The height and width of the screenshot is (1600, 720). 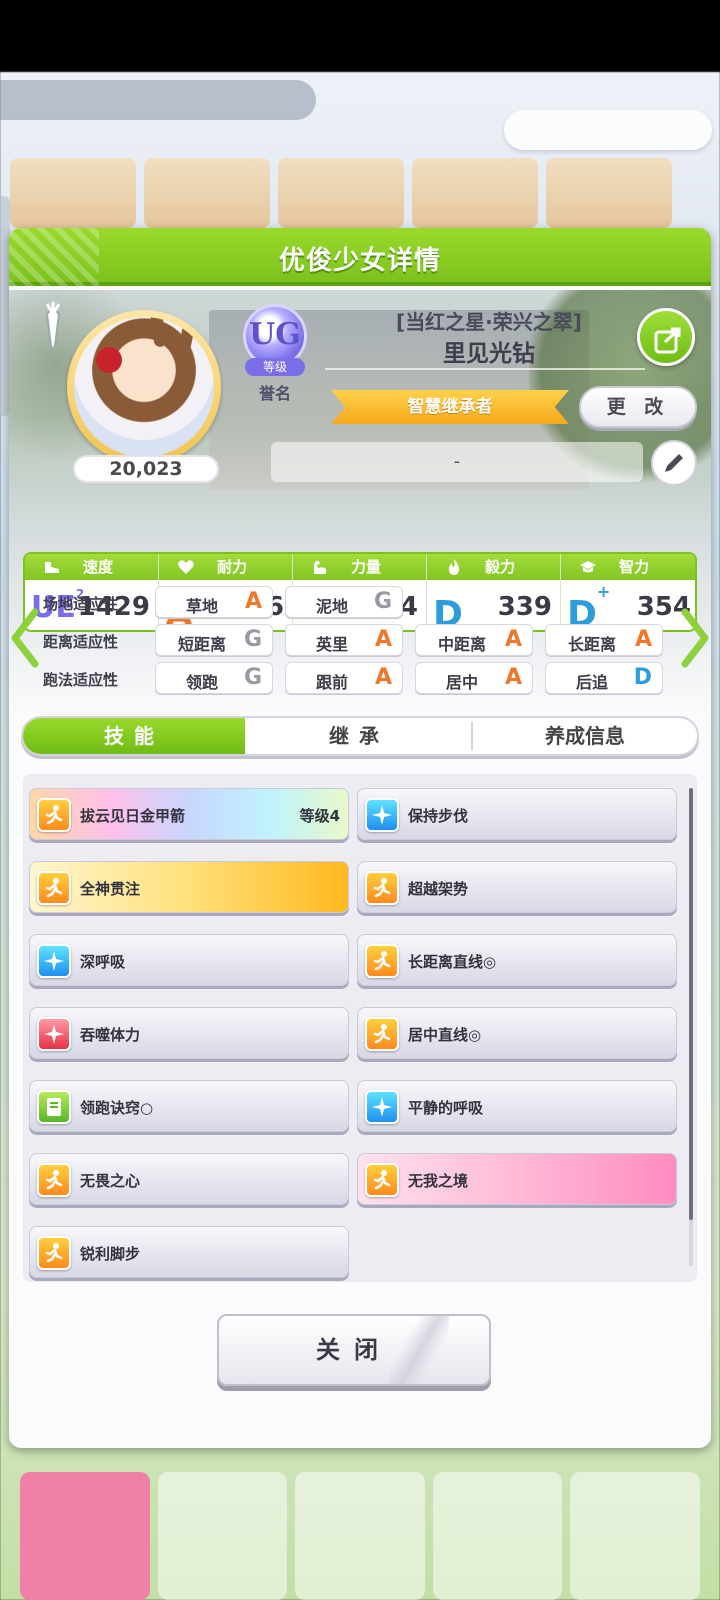 What do you see at coordinates (500, 567) in the screenshot?
I see `stat-name: 毅力` at bounding box center [500, 567].